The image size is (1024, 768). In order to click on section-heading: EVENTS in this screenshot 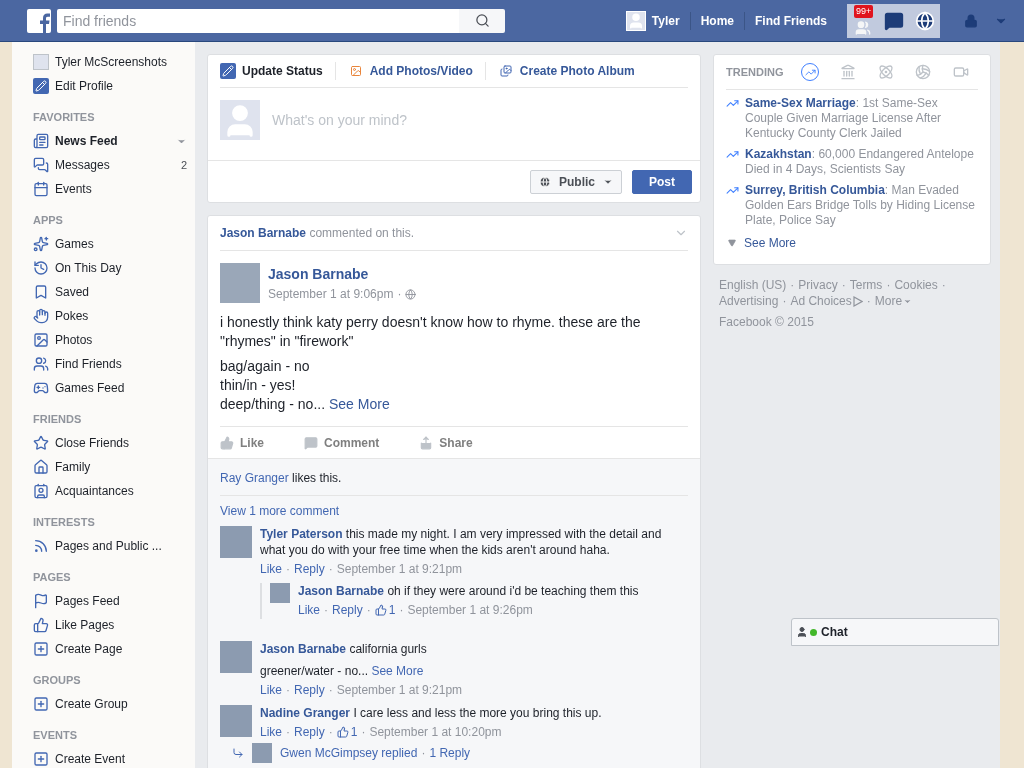, I will do `click(55, 735)`.